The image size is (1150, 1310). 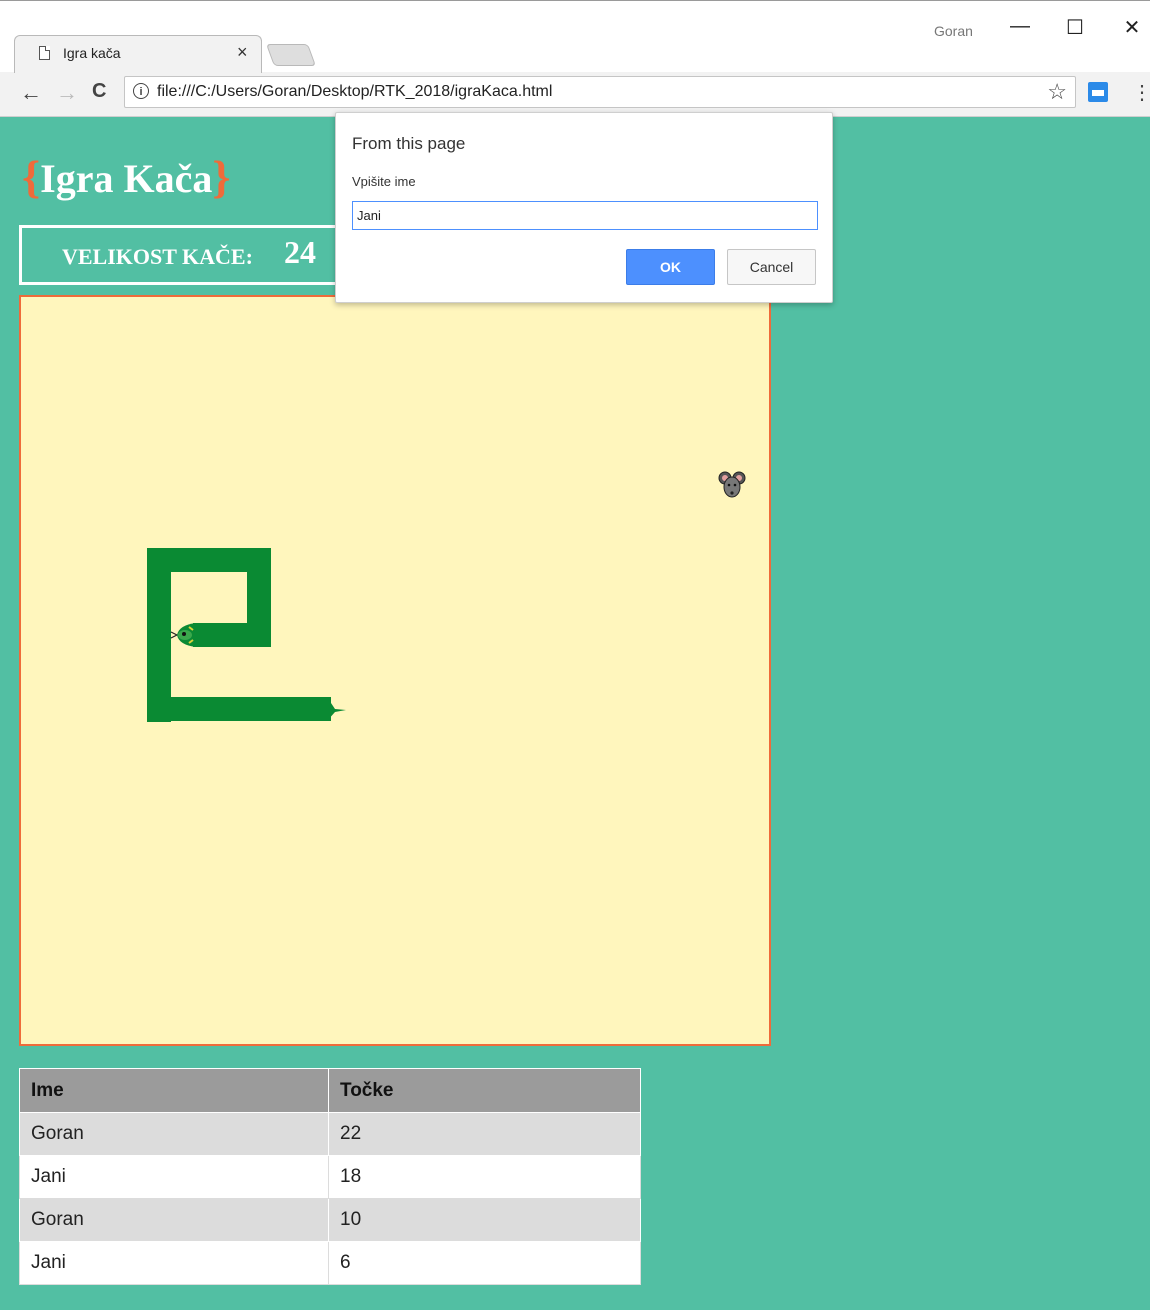 I want to click on table-row: Jani 6, so click(x=330, y=1263).